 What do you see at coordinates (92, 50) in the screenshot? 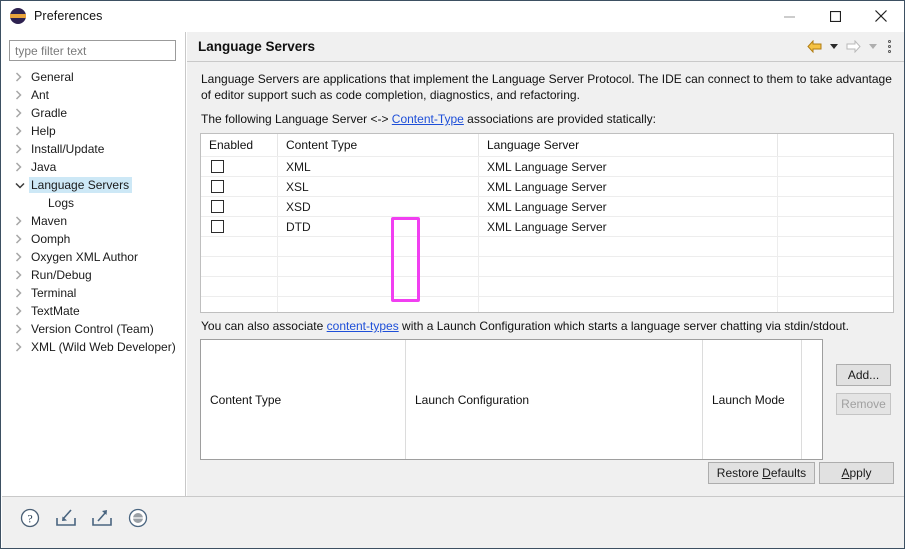
I see `filter-input` at bounding box center [92, 50].